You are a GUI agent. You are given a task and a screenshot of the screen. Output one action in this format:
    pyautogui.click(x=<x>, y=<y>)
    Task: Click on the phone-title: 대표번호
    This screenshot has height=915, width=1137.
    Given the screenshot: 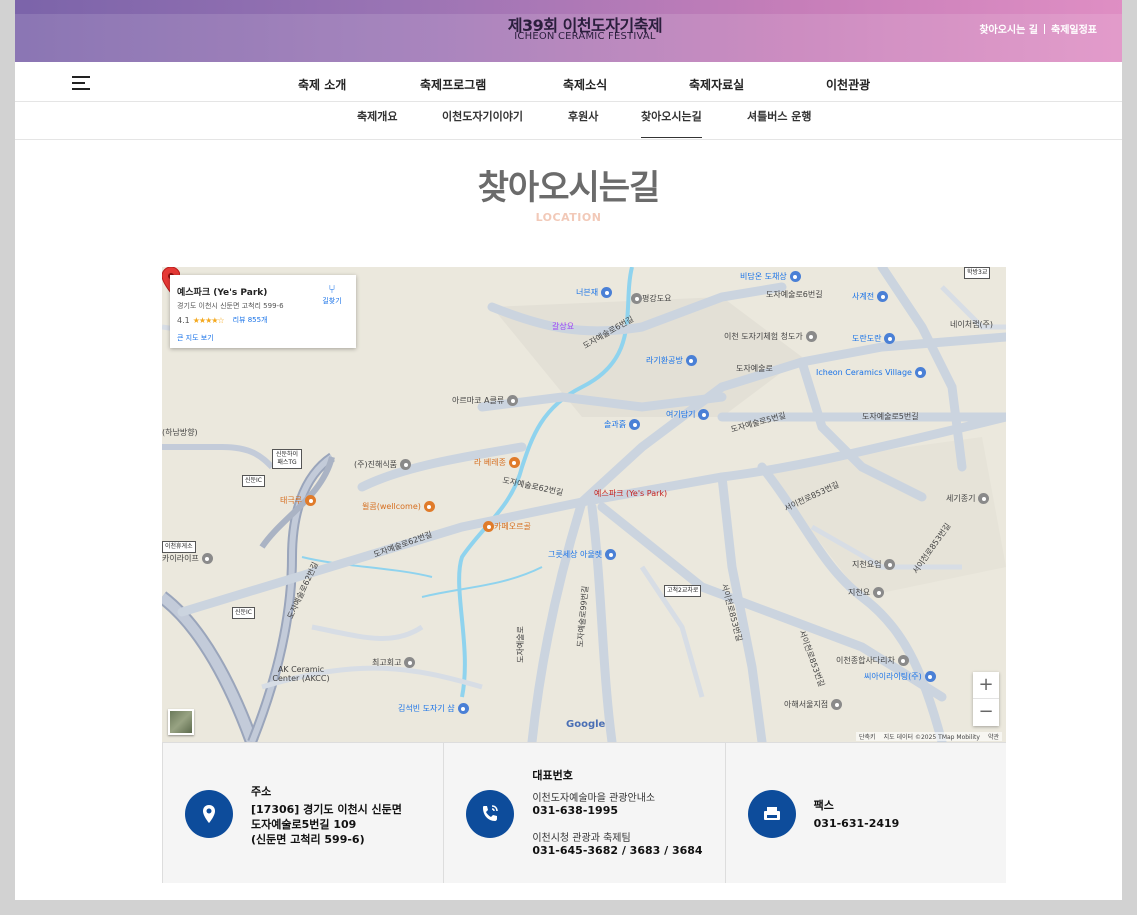 What is the action you would take?
    pyautogui.click(x=552, y=775)
    